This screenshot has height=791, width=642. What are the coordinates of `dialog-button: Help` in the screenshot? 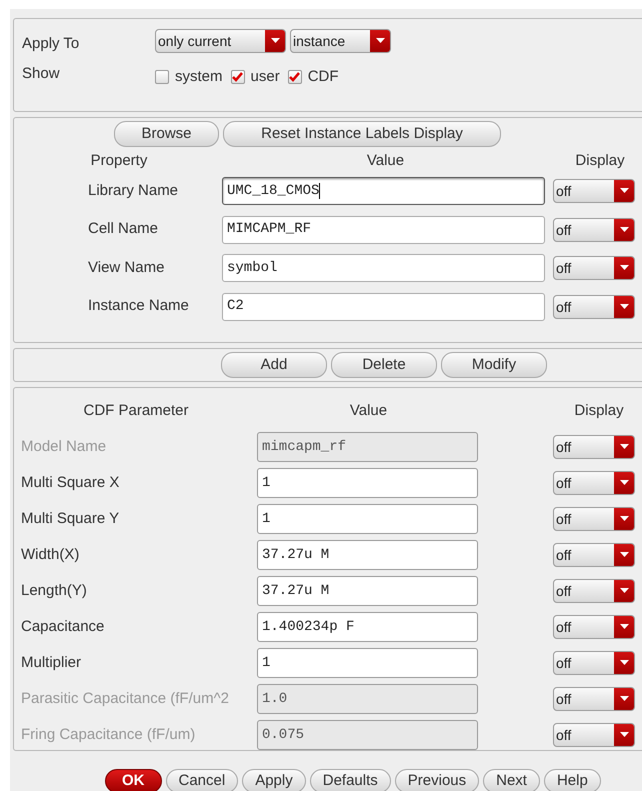 It's located at (572, 780).